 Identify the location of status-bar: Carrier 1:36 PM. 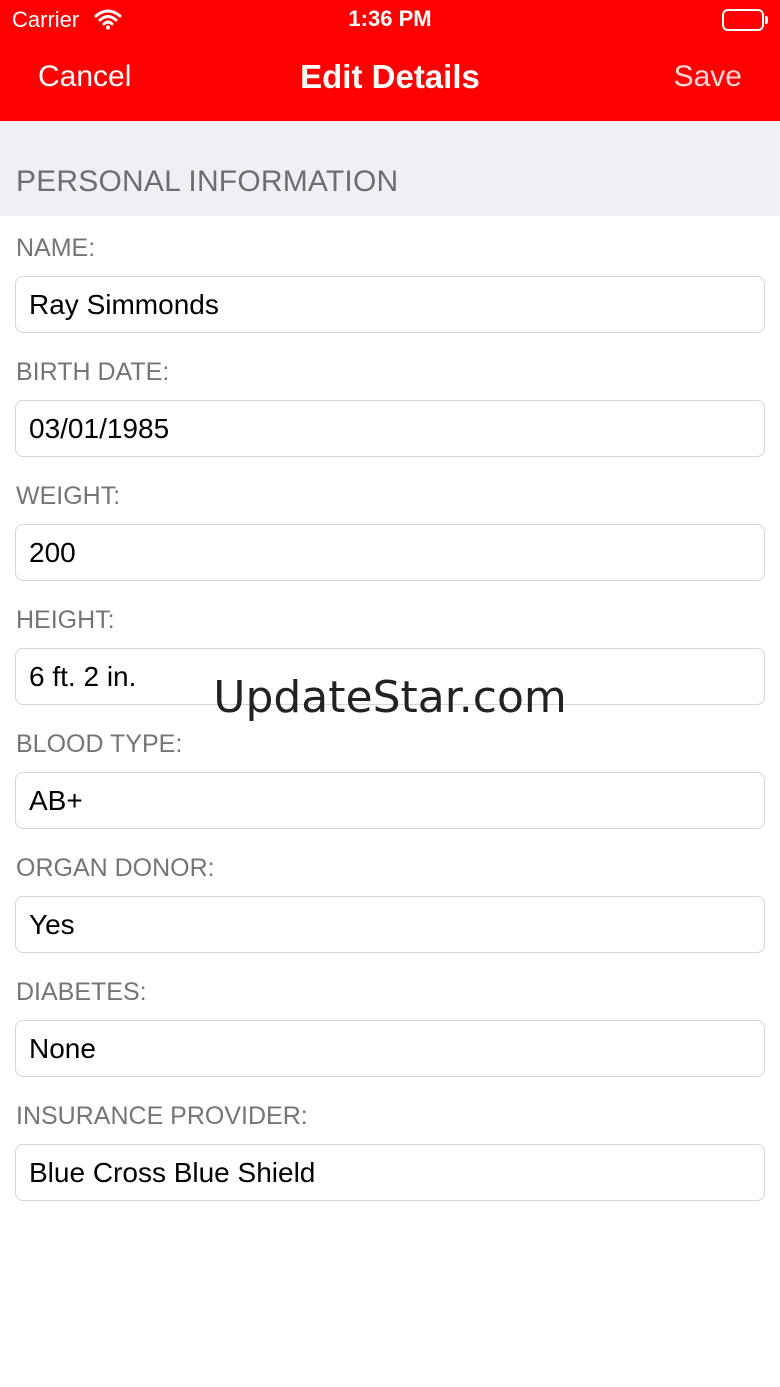
(390, 20).